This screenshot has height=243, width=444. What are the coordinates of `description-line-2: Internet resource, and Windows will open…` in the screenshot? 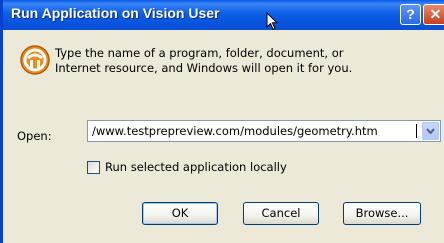 It's located at (204, 68).